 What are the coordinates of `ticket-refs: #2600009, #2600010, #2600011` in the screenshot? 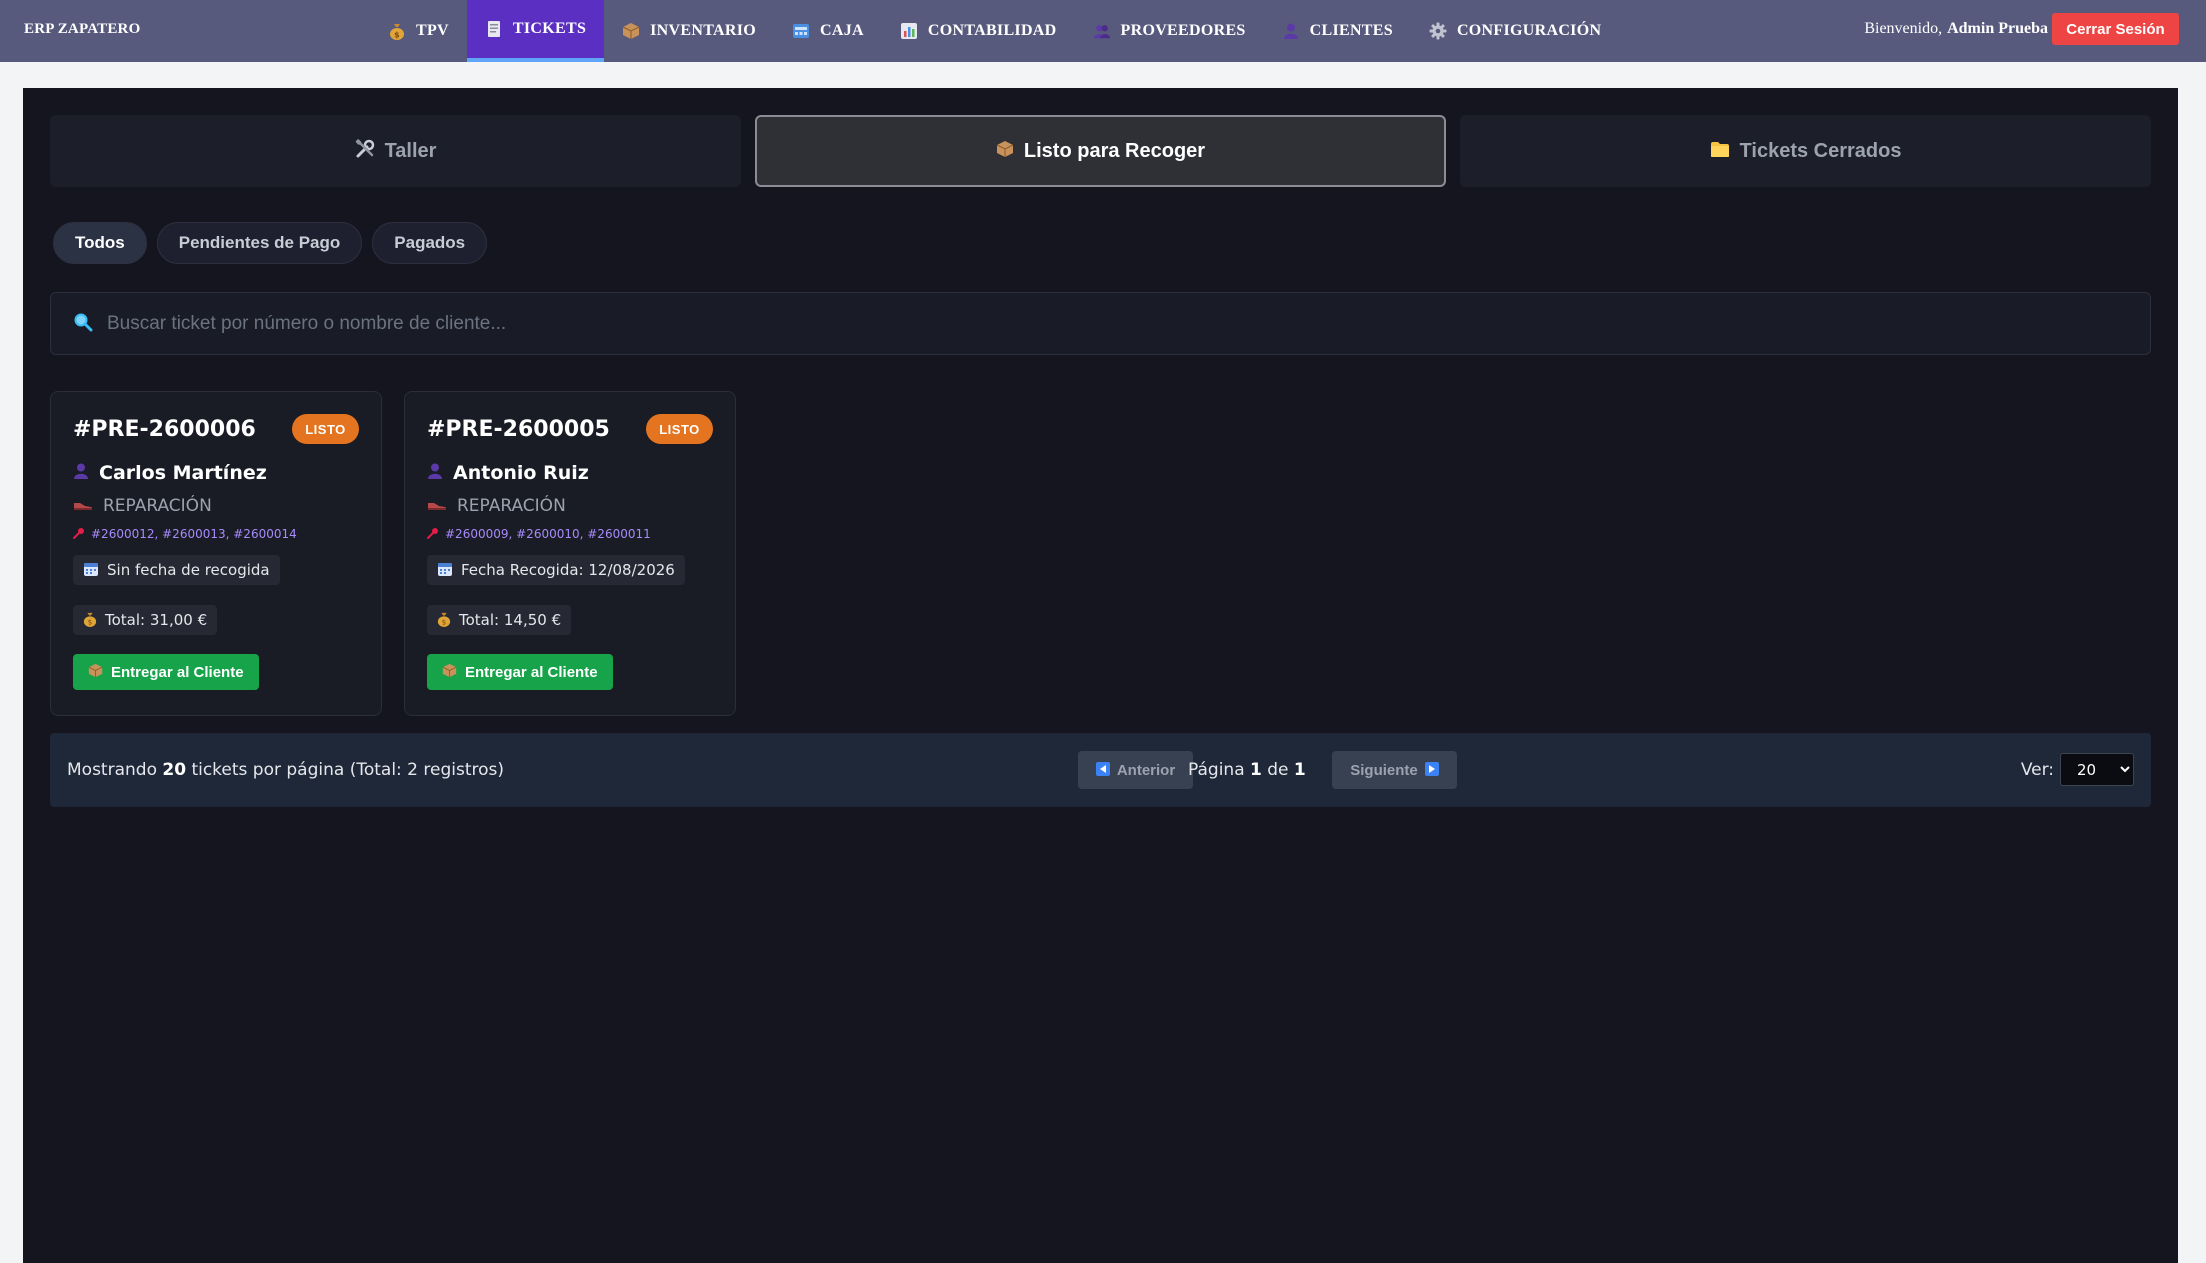 It's located at (539, 534).